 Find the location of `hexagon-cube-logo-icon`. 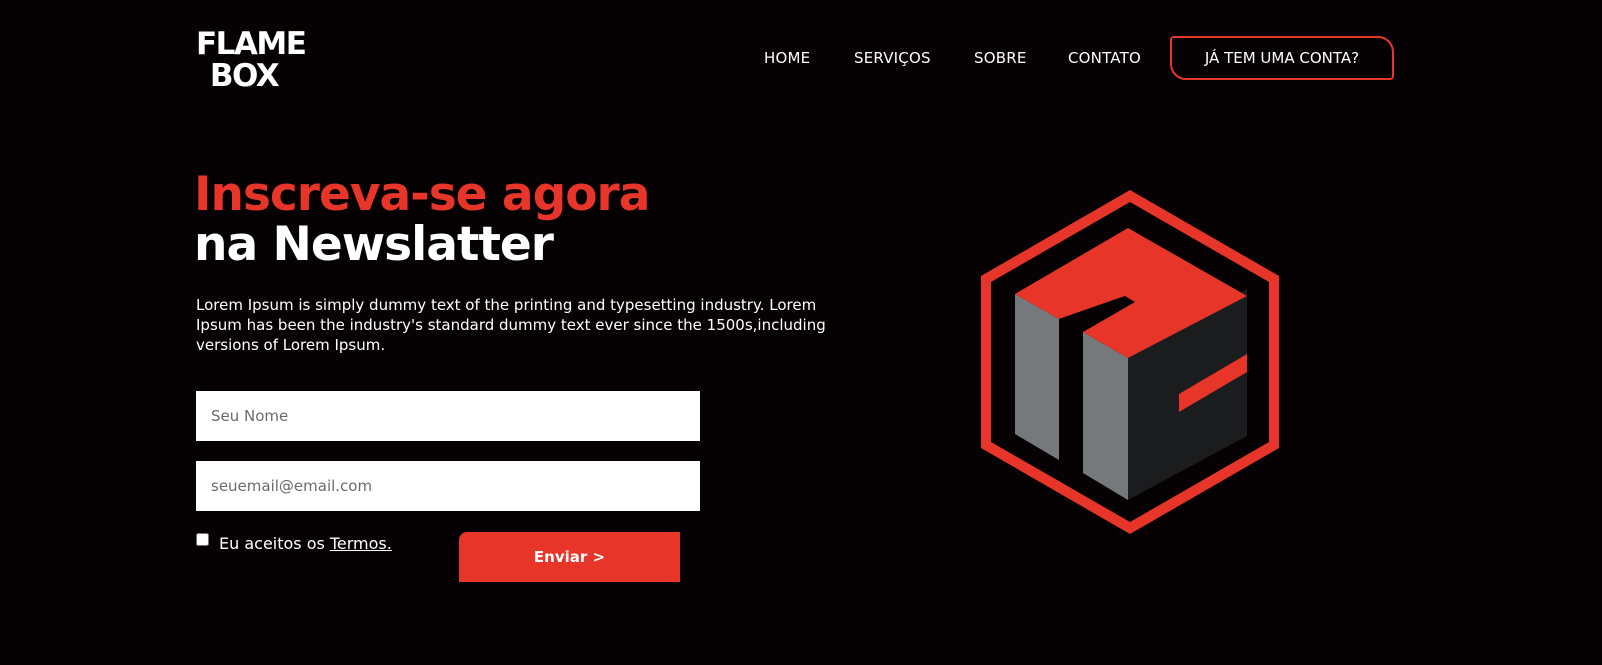

hexagon-cube-logo-icon is located at coordinates (1130, 362).